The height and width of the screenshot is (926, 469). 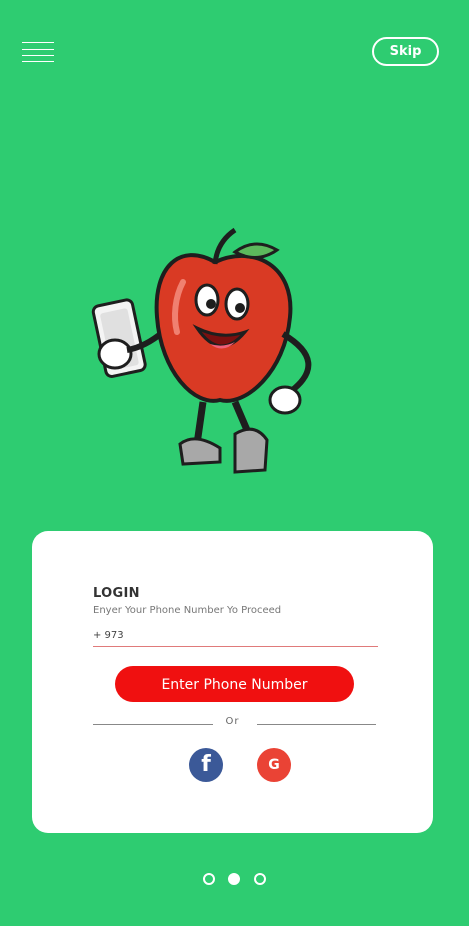 What do you see at coordinates (405, 51) in the screenshot?
I see `skip-button: Skip` at bounding box center [405, 51].